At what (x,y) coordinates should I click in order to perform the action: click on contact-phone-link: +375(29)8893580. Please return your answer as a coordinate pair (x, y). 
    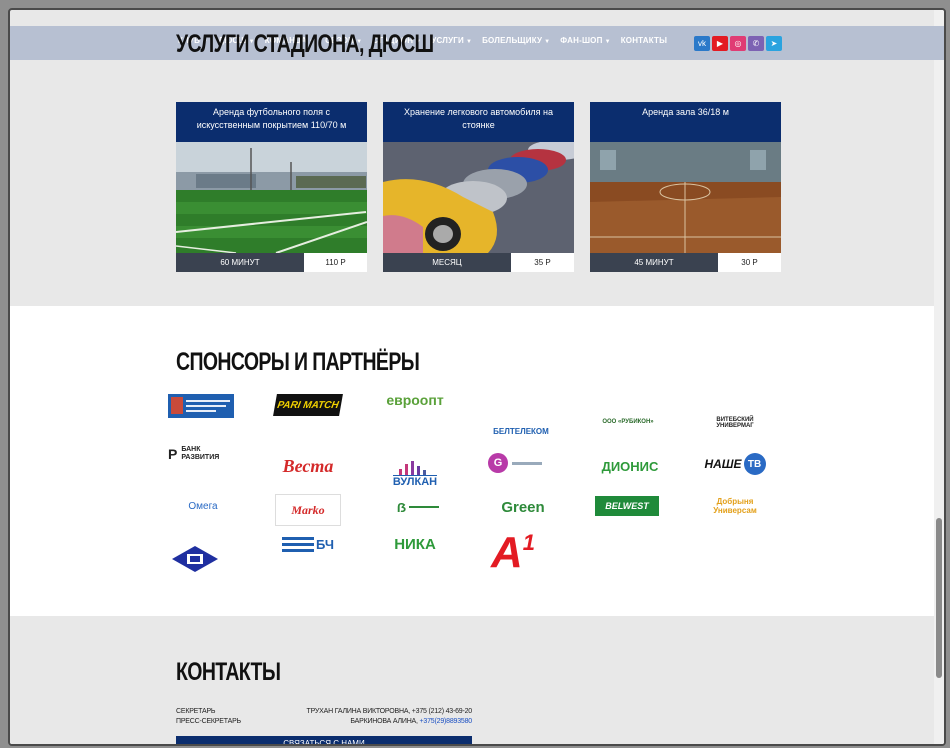
    Looking at the image, I should click on (446, 721).